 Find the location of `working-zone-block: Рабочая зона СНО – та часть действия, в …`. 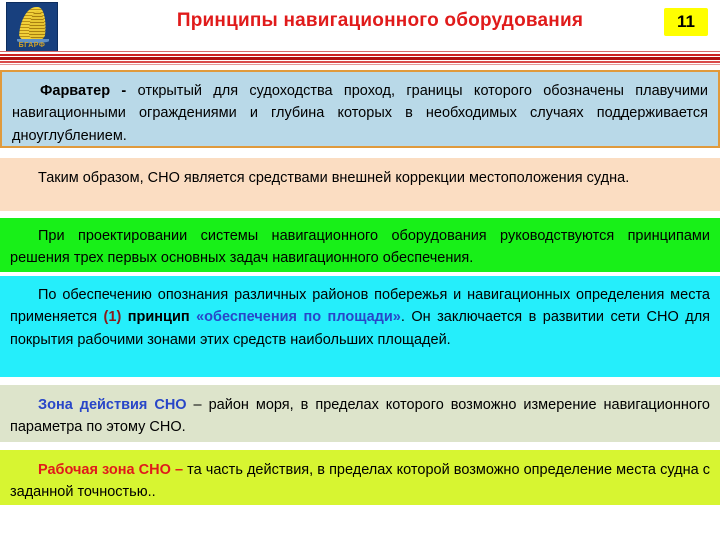

working-zone-block: Рабочая зона СНО – та часть действия, в … is located at coordinates (360, 477).